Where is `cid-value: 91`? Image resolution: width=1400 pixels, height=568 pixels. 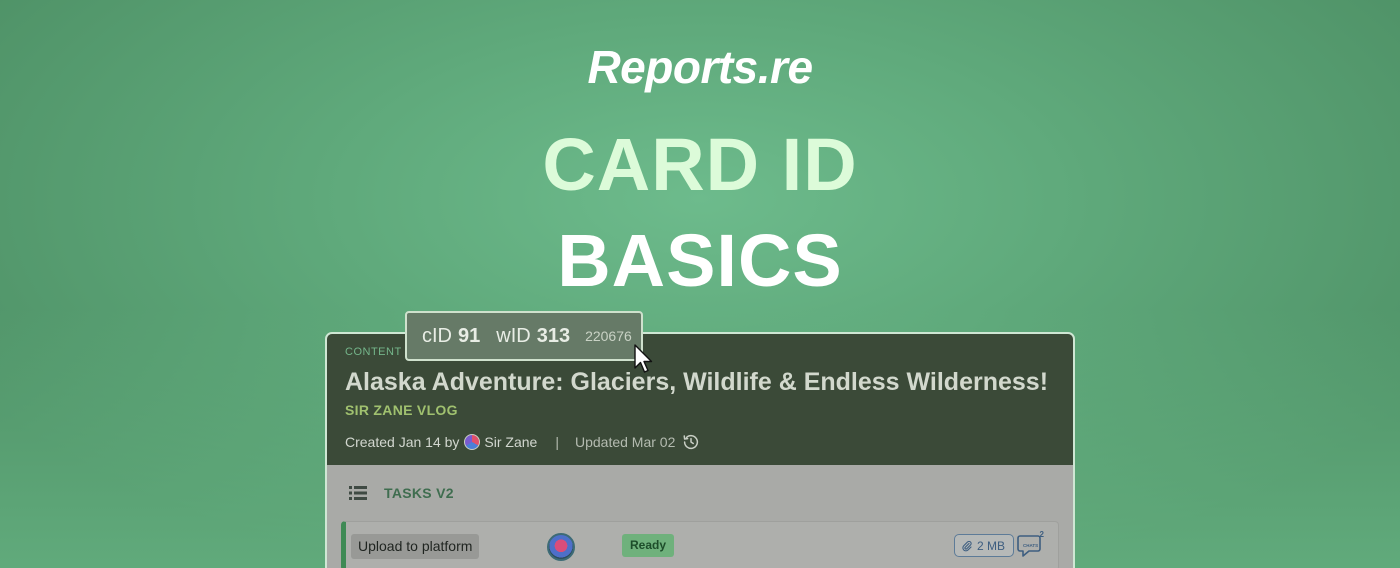
cid-value: 91 is located at coordinates (469, 335).